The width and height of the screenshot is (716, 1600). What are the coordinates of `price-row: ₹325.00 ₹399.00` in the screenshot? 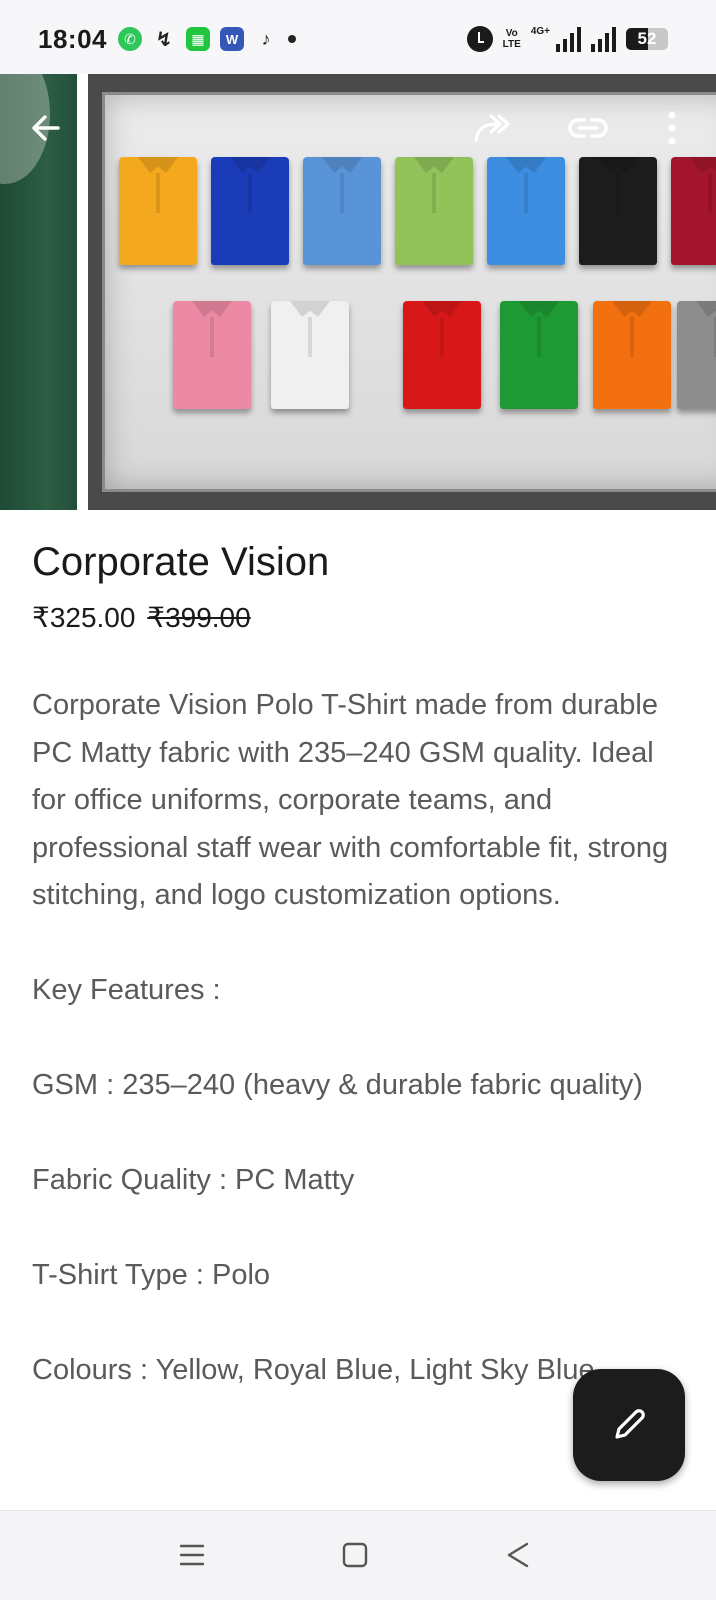 It's located at (358, 618).